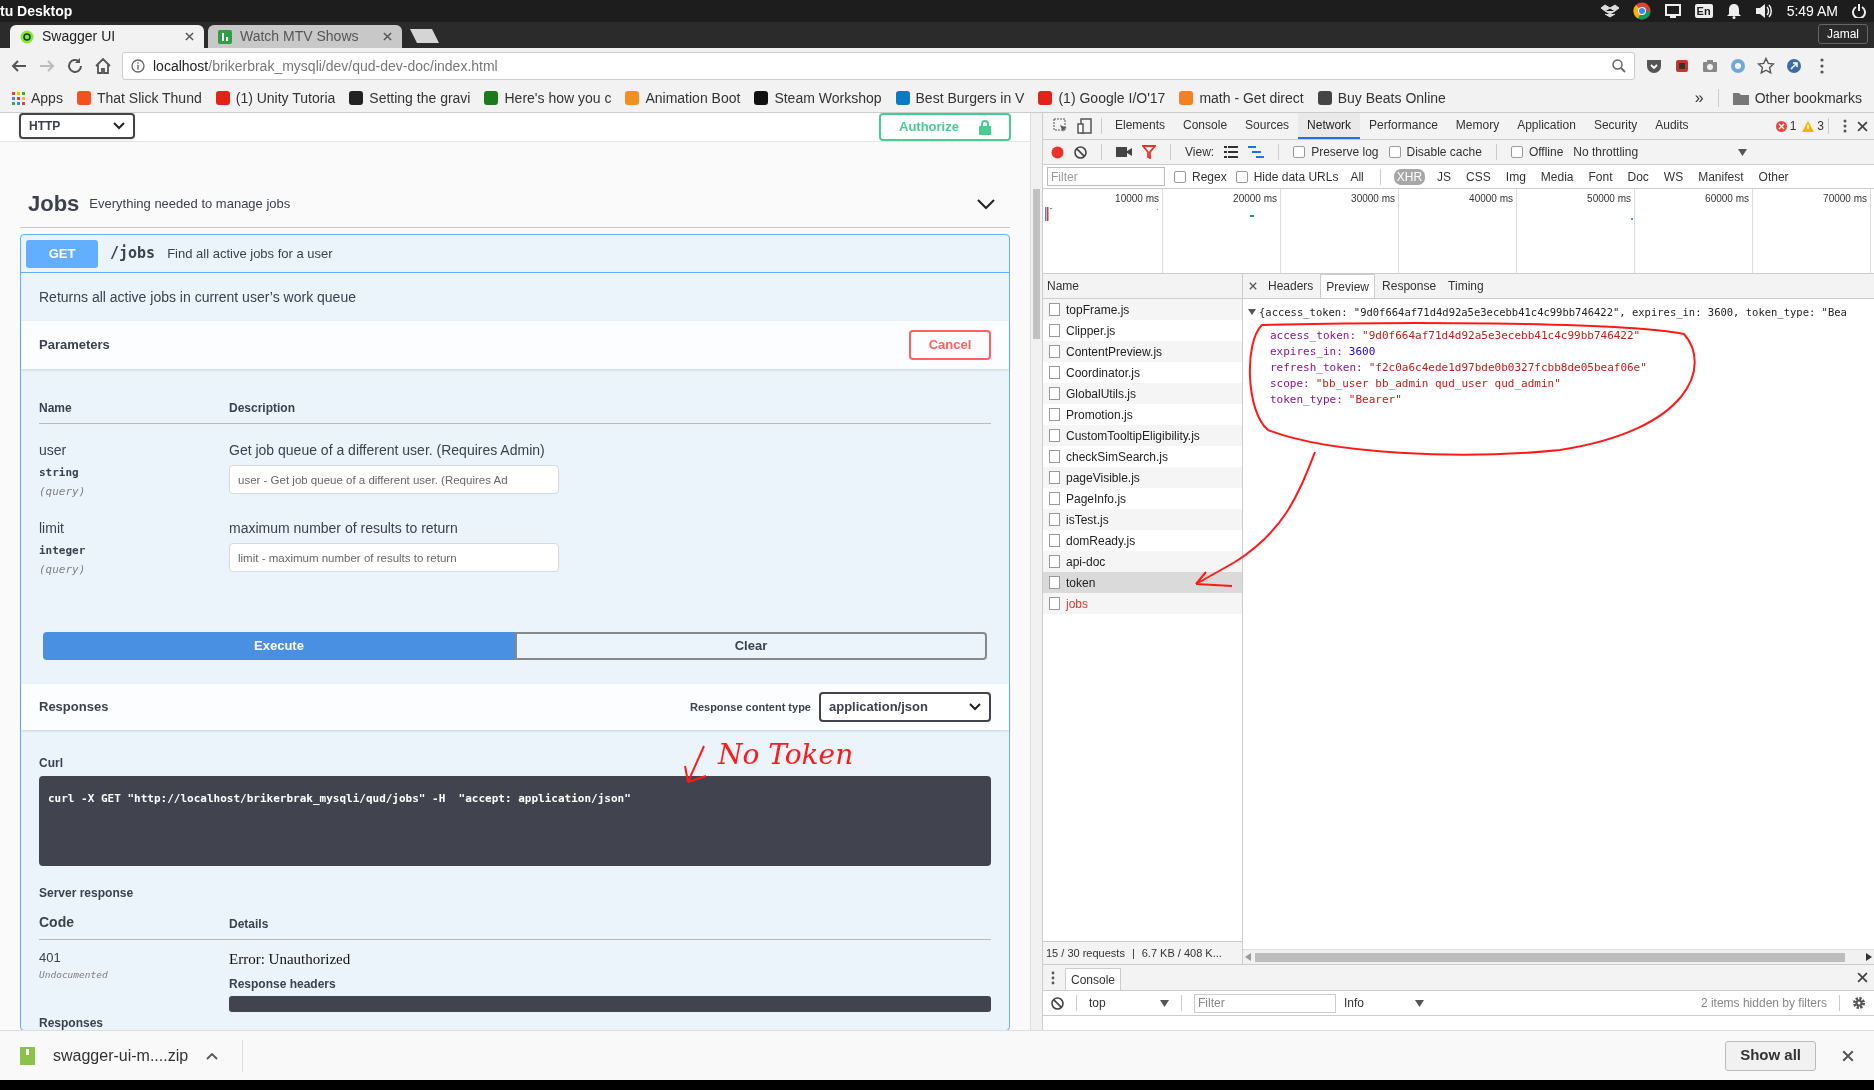 The width and height of the screenshot is (1874, 1090). What do you see at coordinates (548, 98) in the screenshot?
I see `bookmark: Here's how you c` at bounding box center [548, 98].